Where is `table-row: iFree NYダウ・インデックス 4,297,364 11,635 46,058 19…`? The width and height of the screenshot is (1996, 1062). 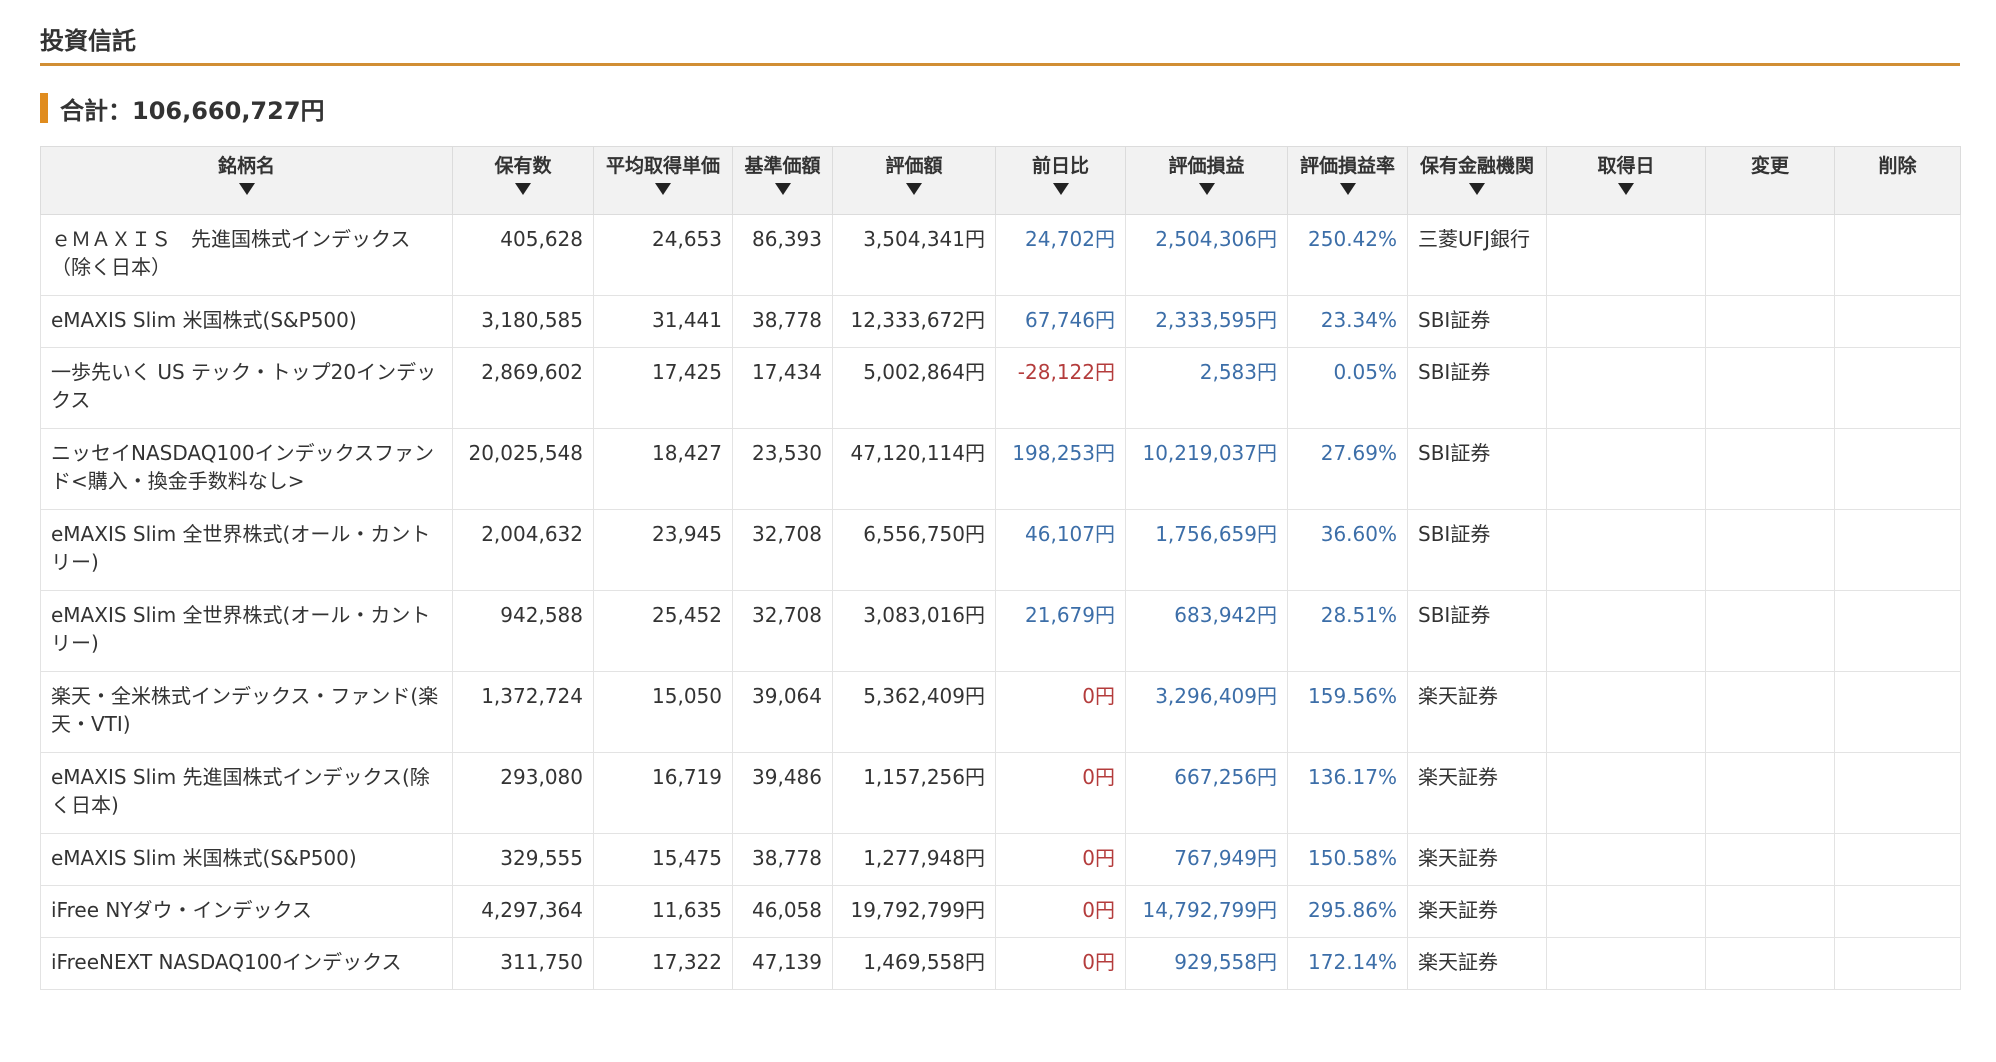
table-row: iFree NYダウ・インデックス 4,297,364 11,635 46,058 19… is located at coordinates (1000, 911).